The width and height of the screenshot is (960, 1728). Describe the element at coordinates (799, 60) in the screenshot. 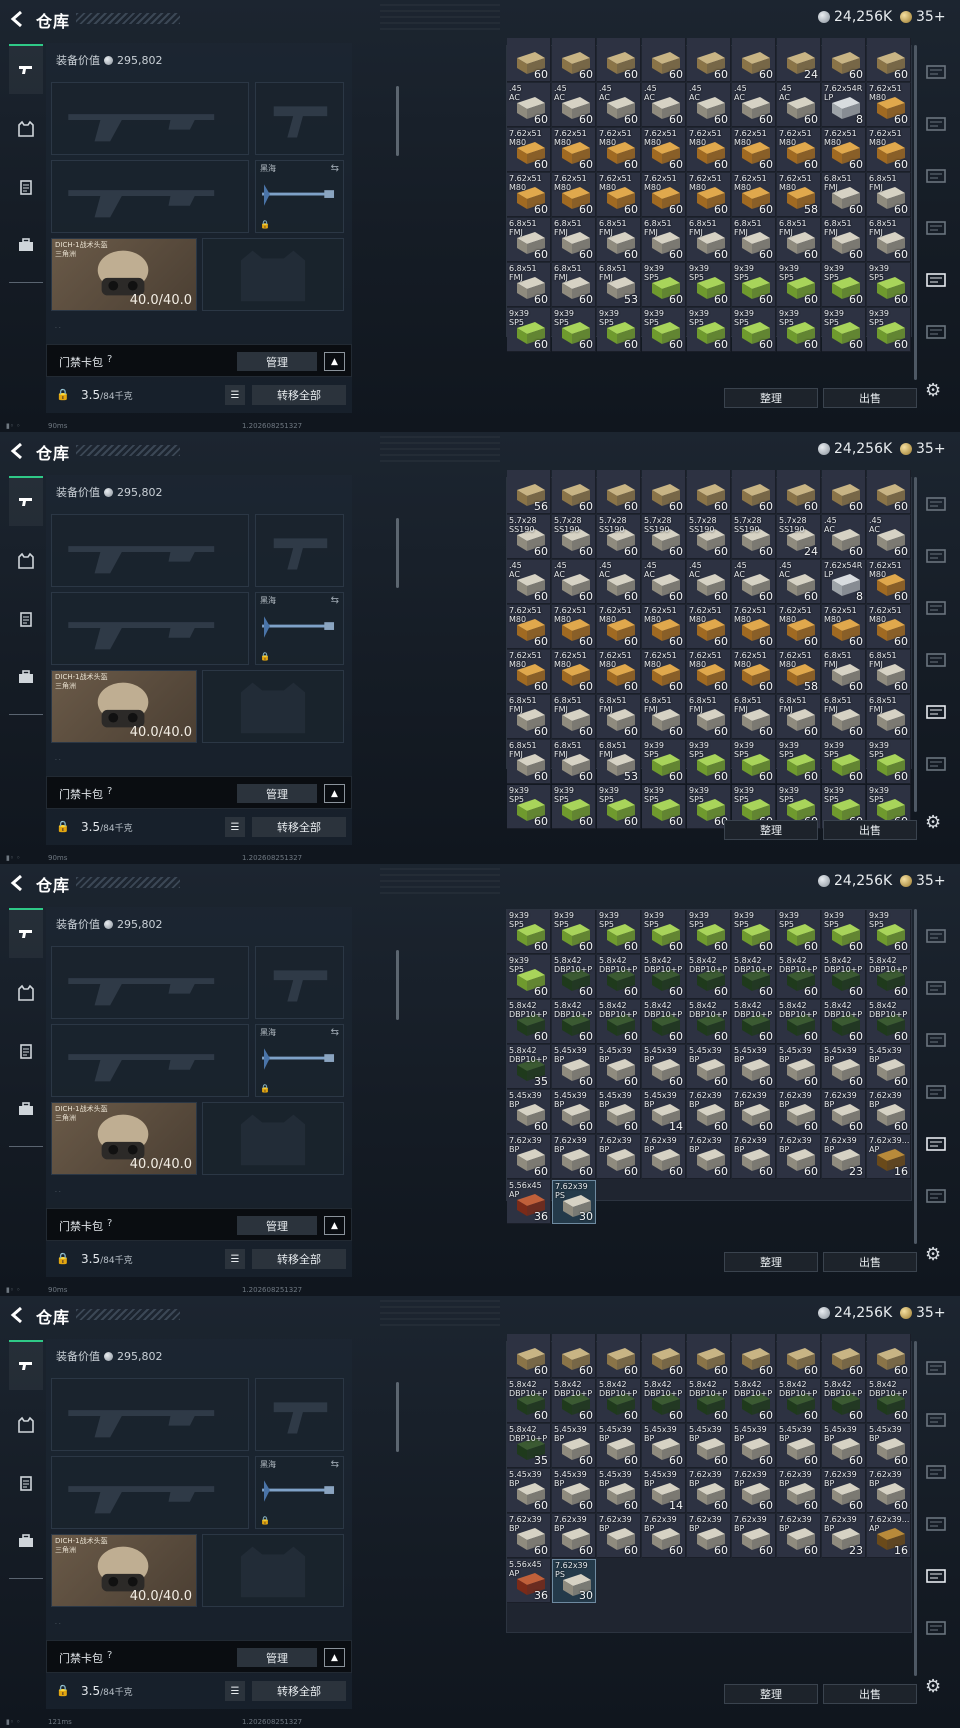

I see `ammo-cell: 24` at that location.